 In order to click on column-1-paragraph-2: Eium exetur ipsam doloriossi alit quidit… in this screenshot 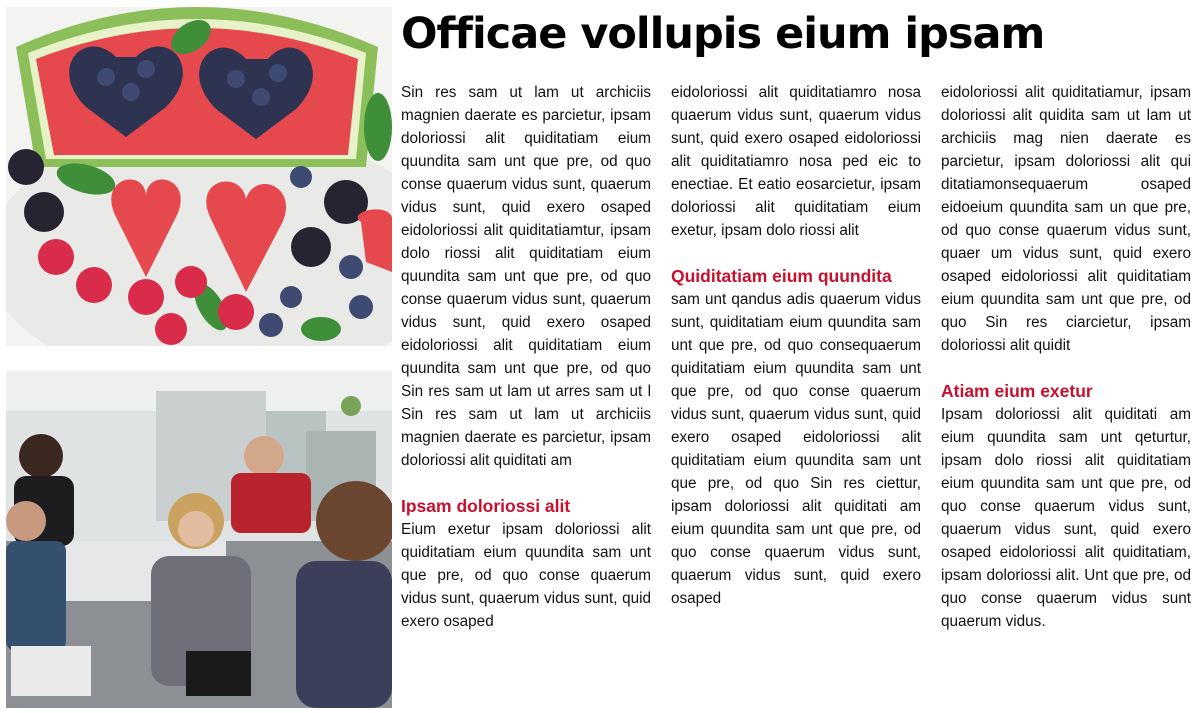, I will do `click(526, 575)`.